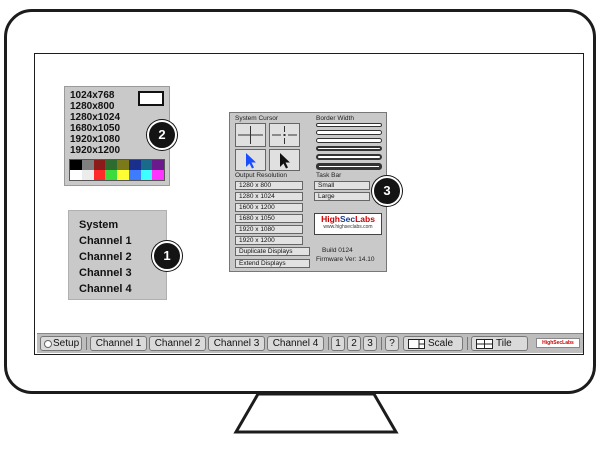  I want to click on taskbar-brand-logo: HighSecLabs, so click(558, 343).